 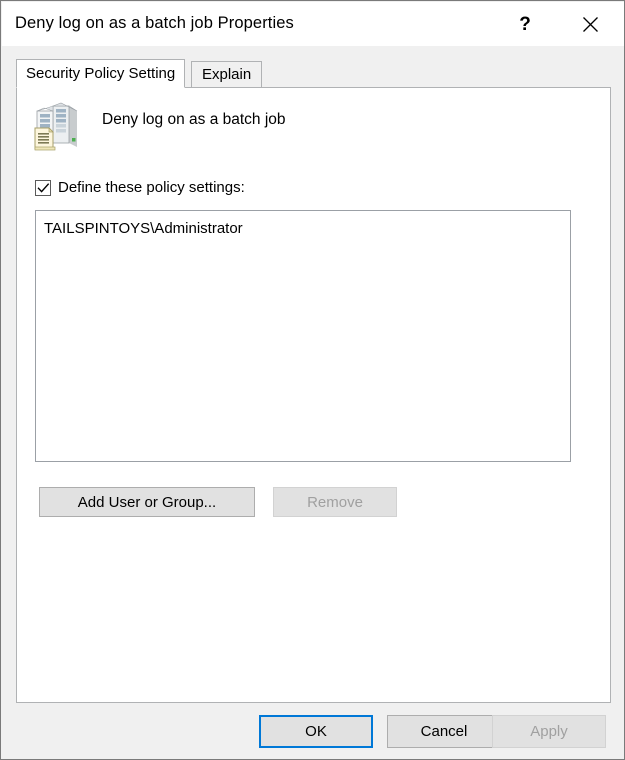 I want to click on define-policy-settings-checkbox, so click(x=43, y=187).